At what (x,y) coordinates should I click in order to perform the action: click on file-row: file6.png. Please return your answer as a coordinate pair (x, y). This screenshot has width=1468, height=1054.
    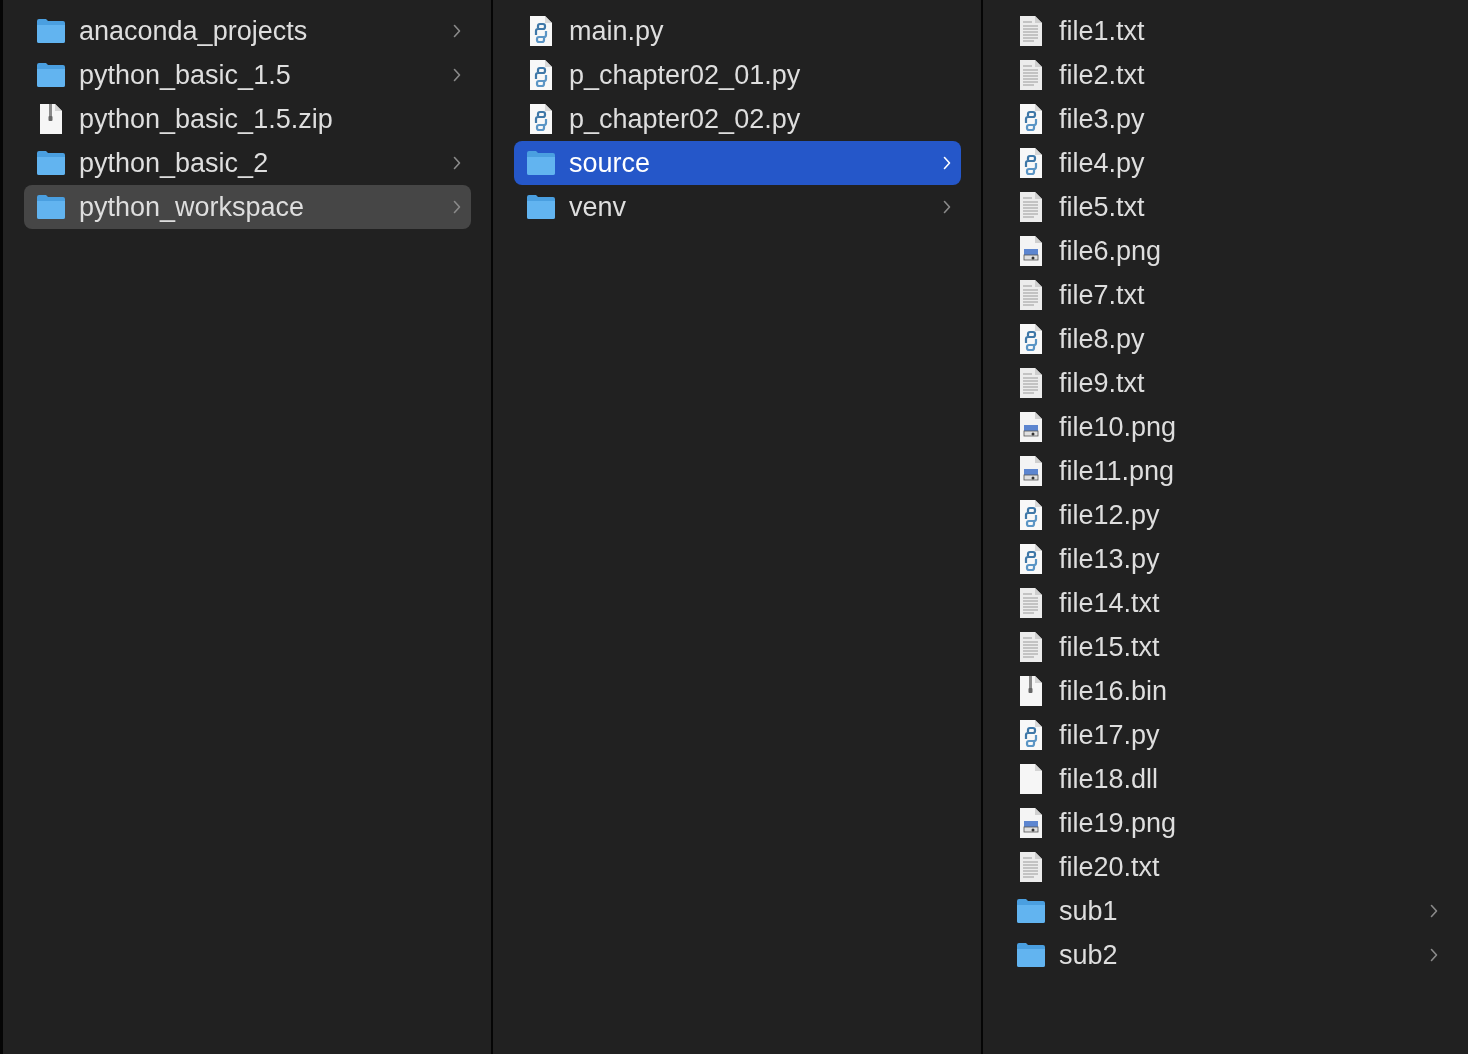
    Looking at the image, I should click on (1226, 251).